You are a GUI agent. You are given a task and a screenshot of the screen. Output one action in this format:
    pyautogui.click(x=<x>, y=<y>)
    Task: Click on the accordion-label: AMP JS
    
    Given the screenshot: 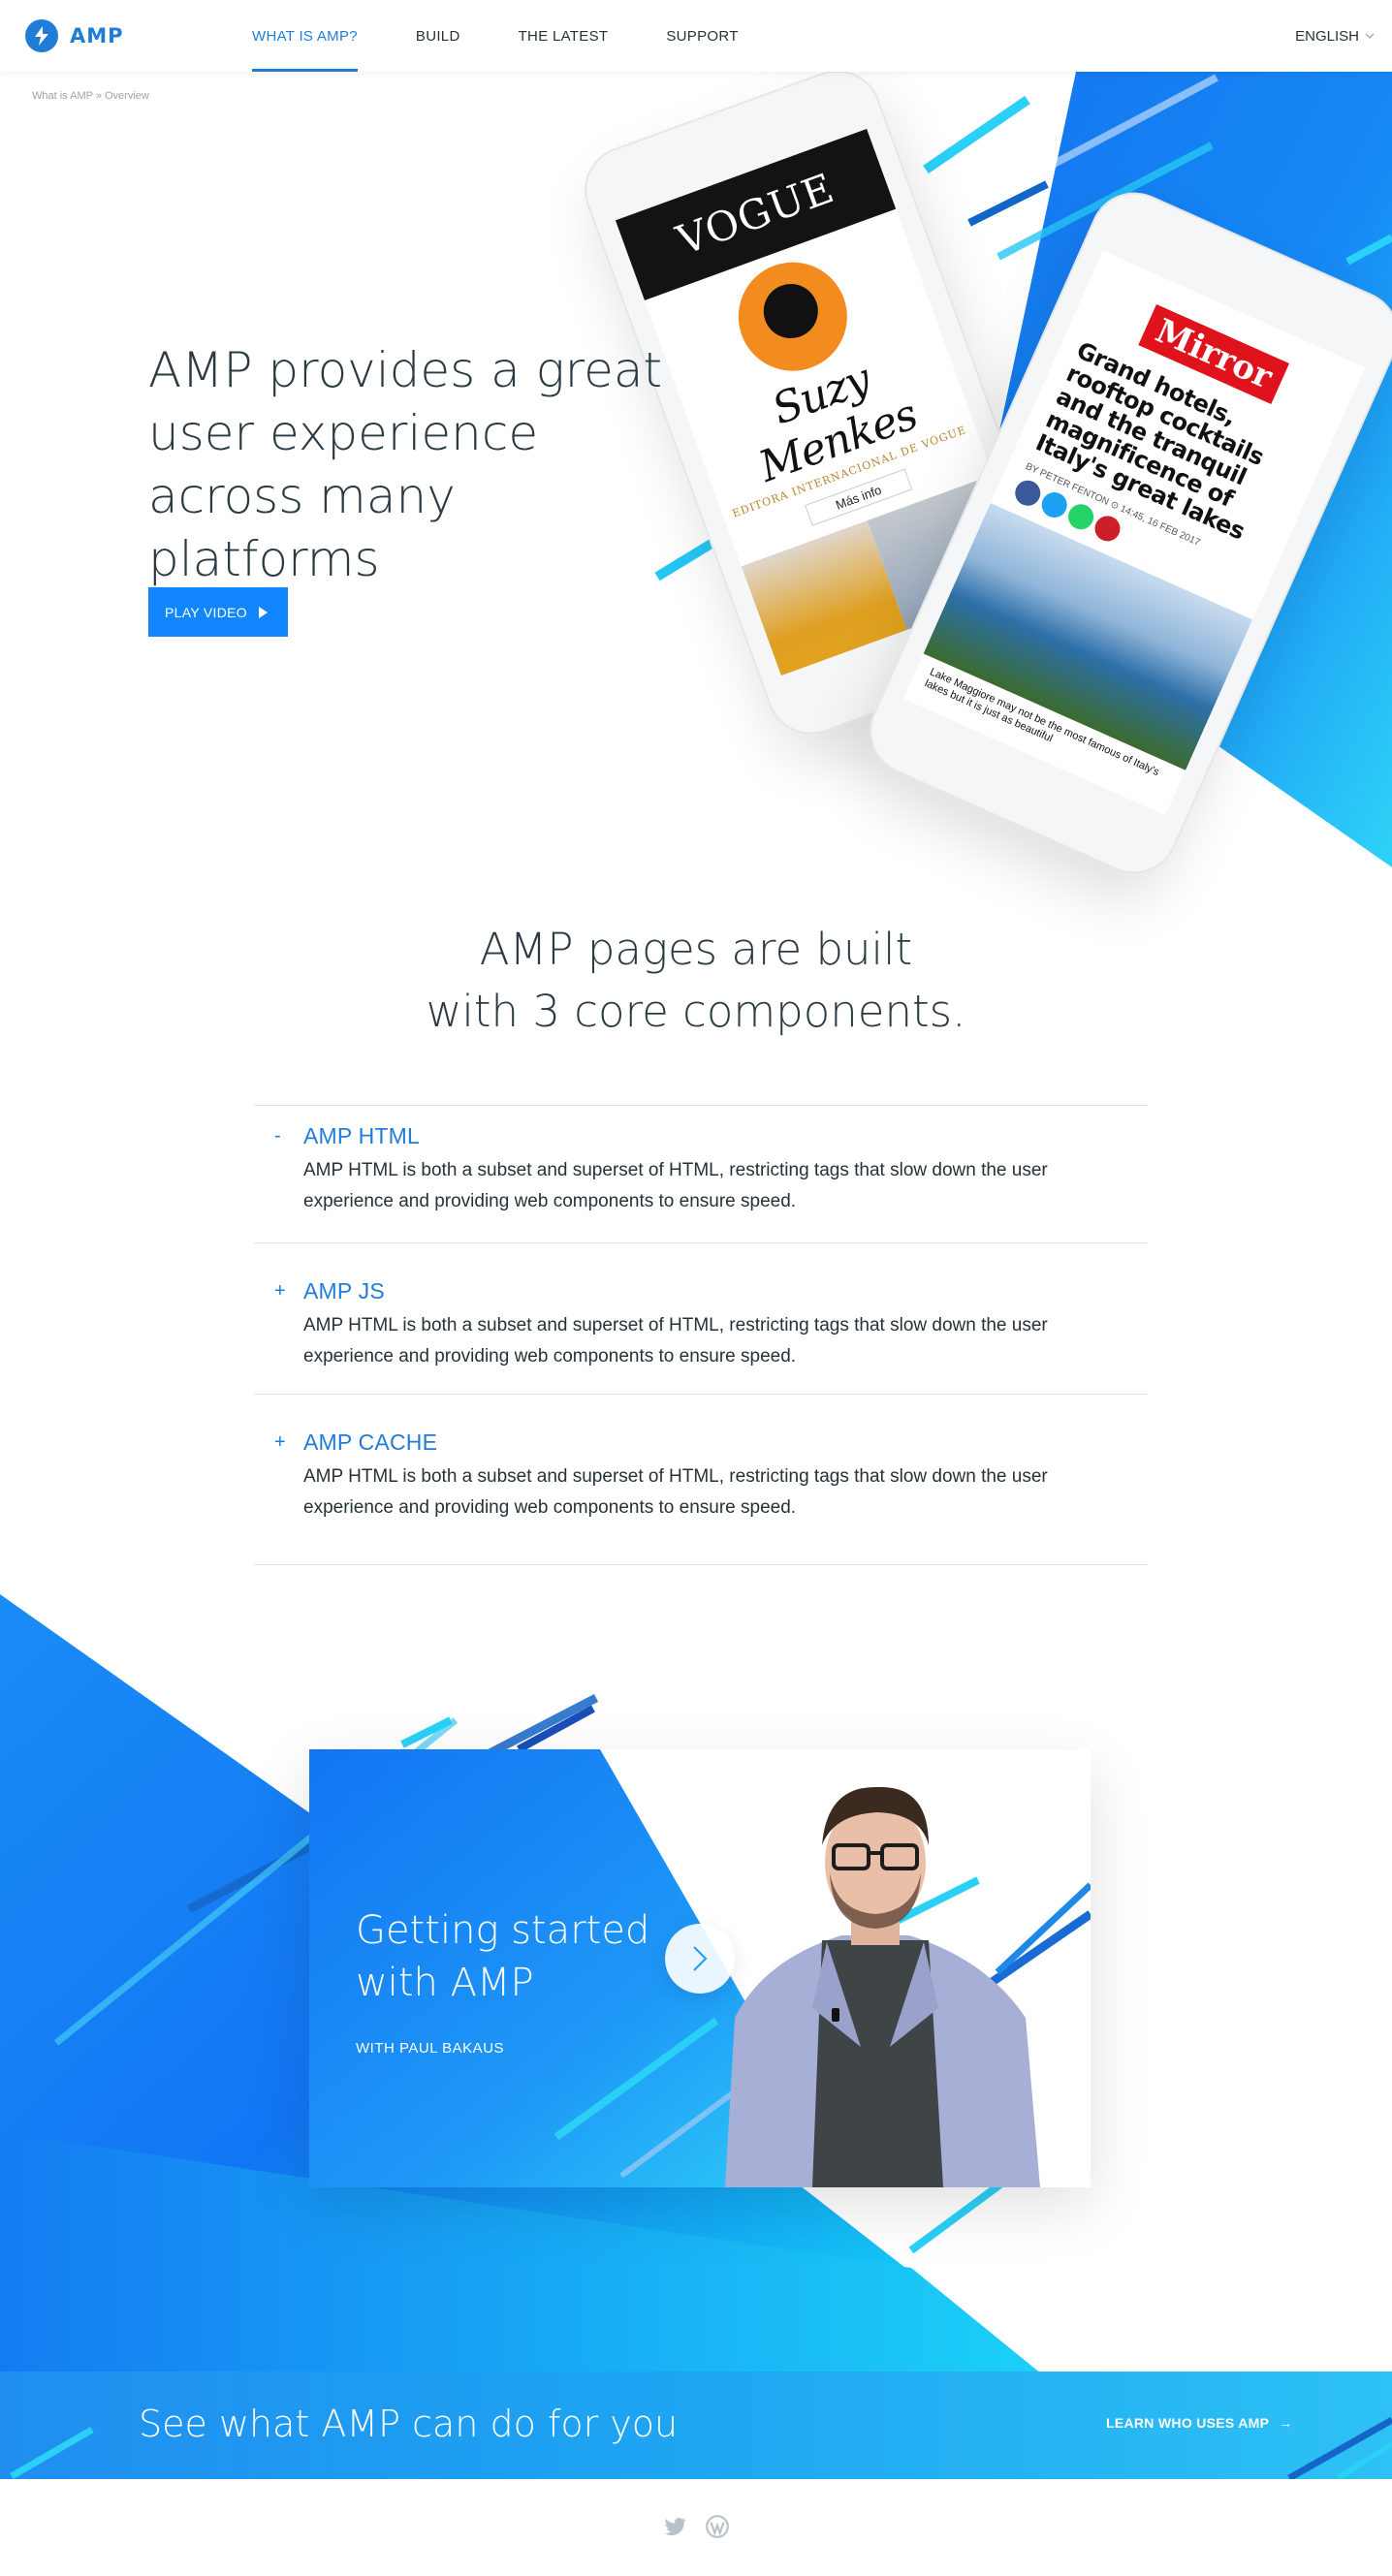 What is the action you would take?
    pyautogui.click(x=344, y=1291)
    